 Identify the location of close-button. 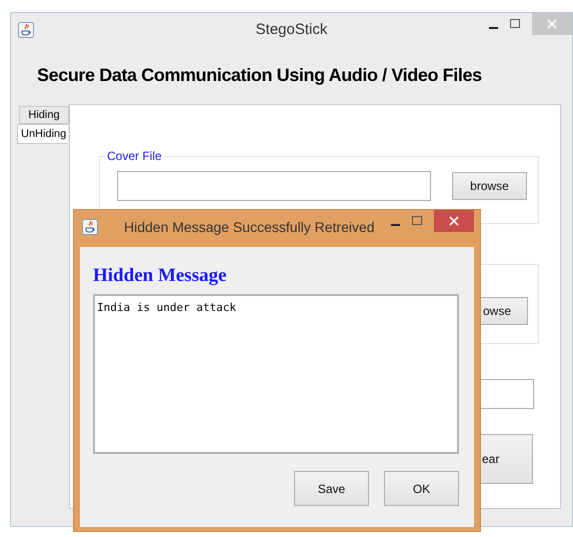
(454, 221).